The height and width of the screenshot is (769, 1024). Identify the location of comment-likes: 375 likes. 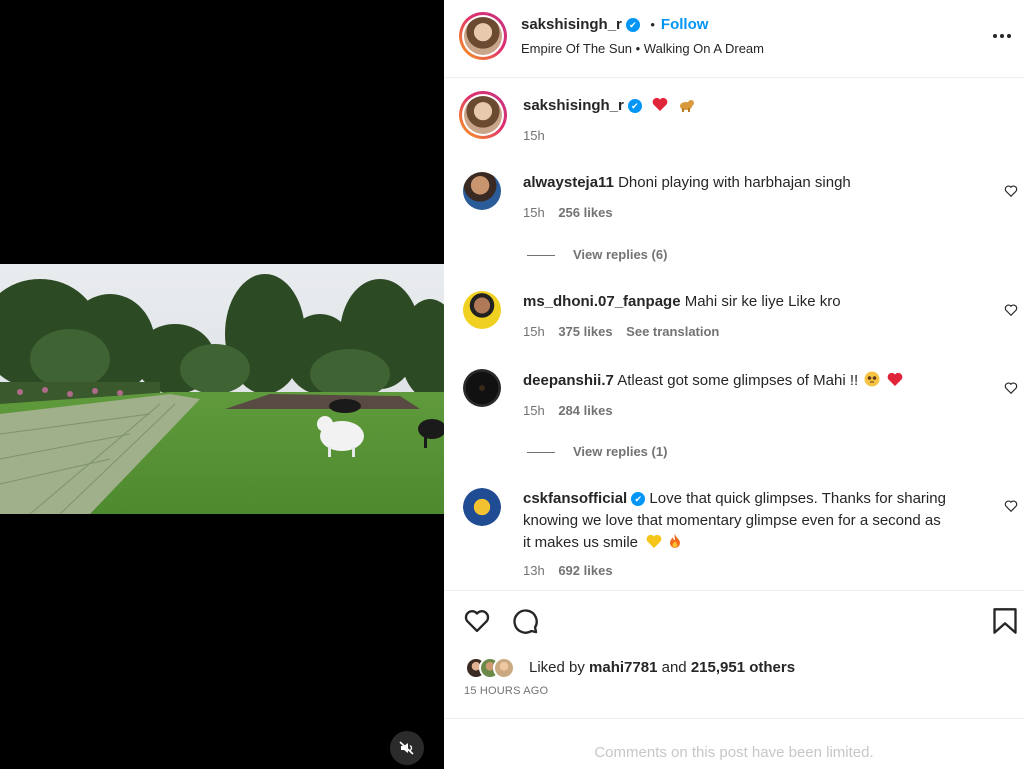
(585, 331).